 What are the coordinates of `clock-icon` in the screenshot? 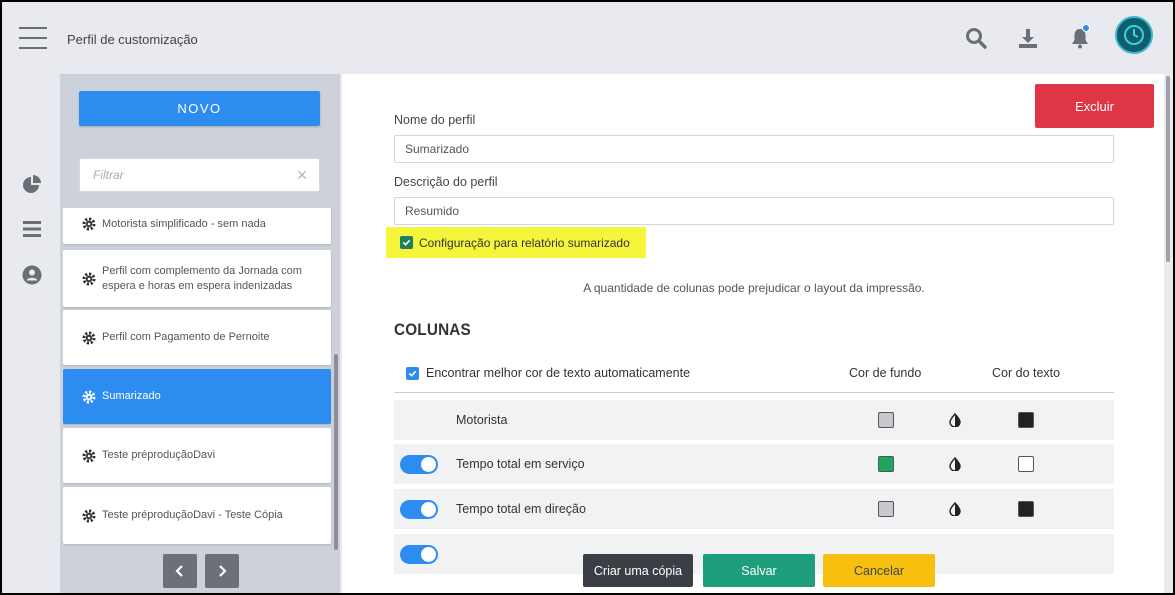 It's located at (1134, 35).